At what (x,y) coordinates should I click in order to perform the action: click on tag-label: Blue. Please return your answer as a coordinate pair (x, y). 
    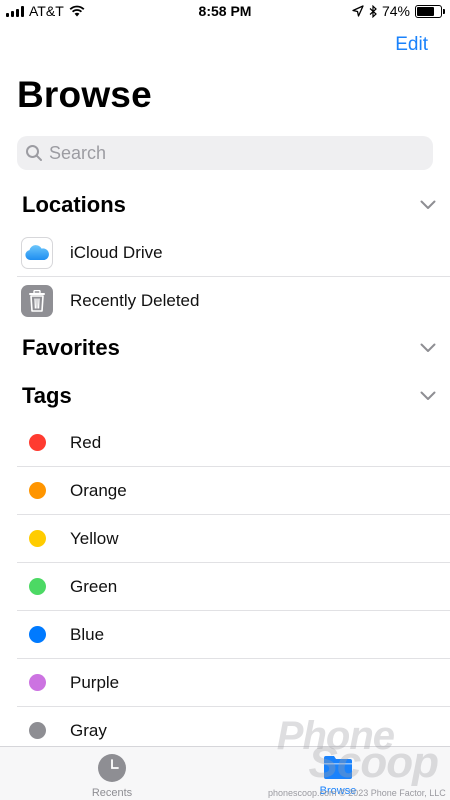
    Looking at the image, I should click on (87, 634).